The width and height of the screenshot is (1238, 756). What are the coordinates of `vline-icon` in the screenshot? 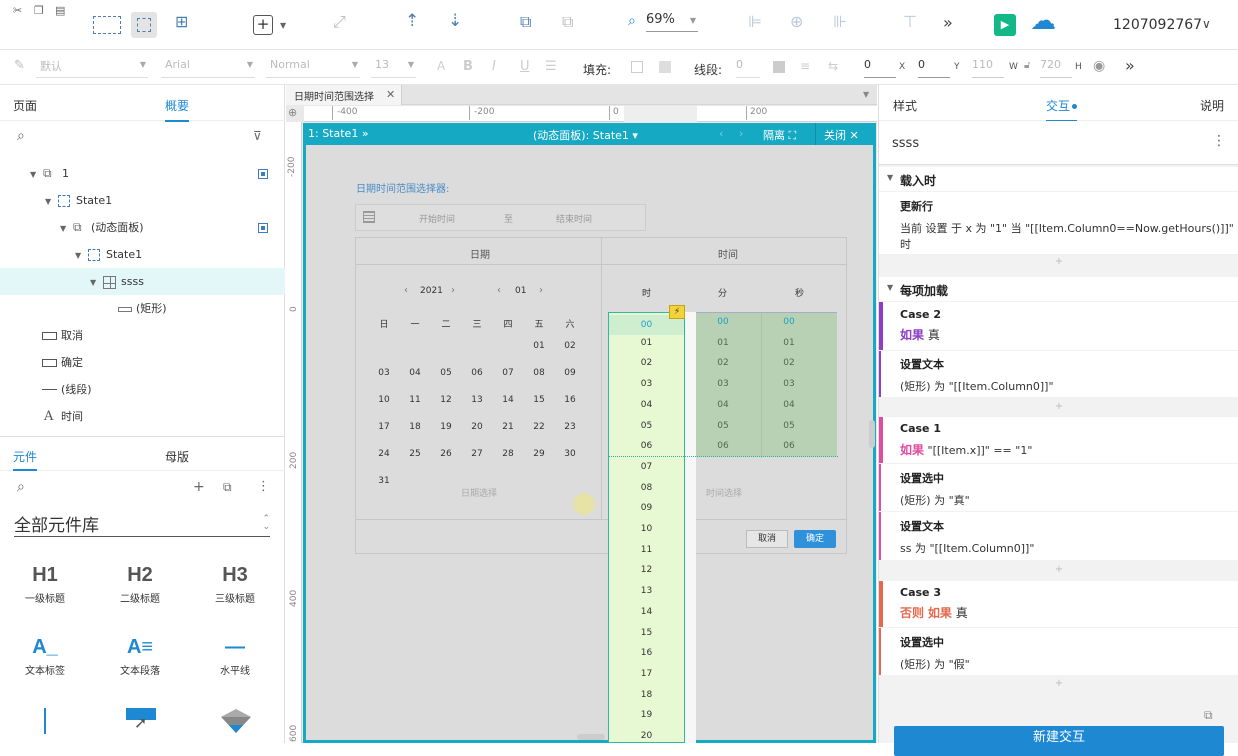 It's located at (45, 721).